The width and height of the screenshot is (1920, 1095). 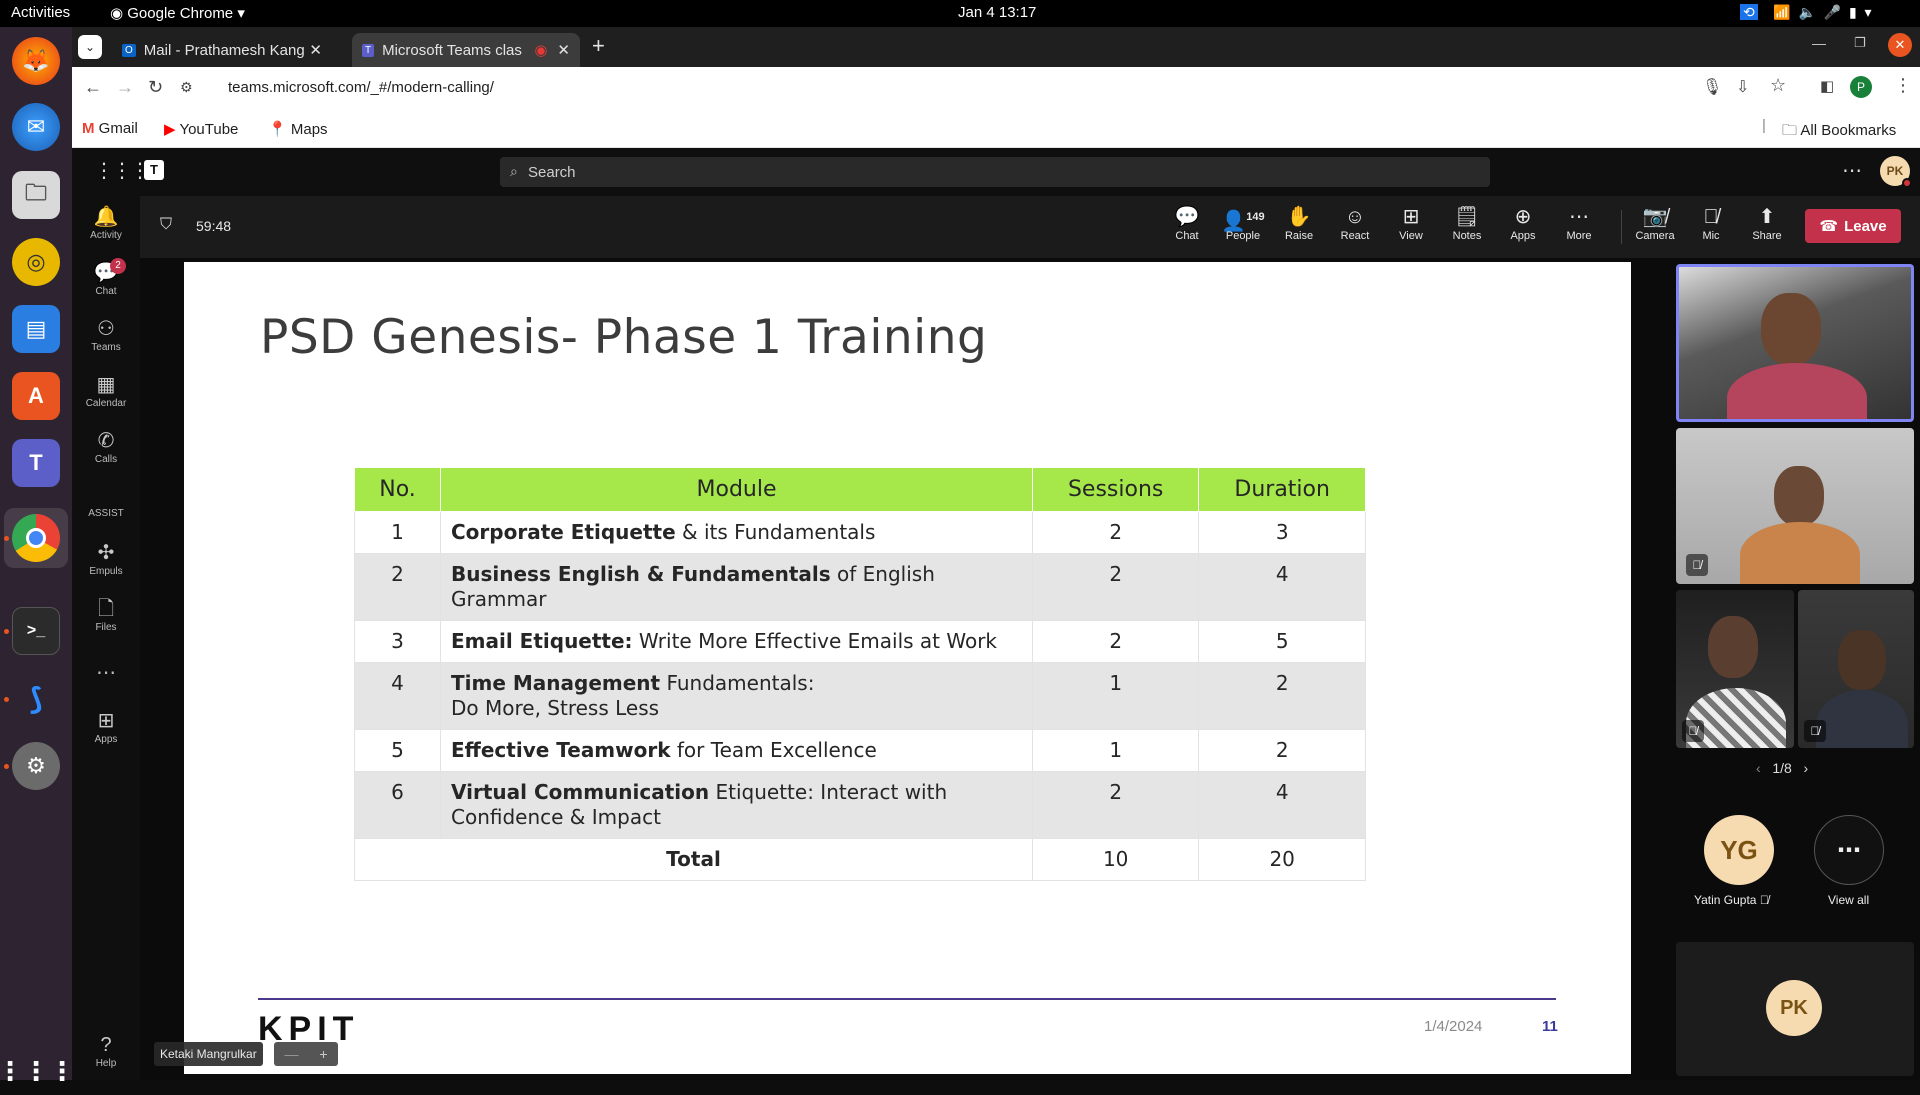 I want to click on app-center-icon: A, so click(x=36, y=396).